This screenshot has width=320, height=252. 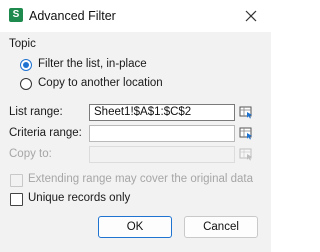 I want to click on radio-filter-in-place: Filter the list, in-place, so click(x=120, y=65).